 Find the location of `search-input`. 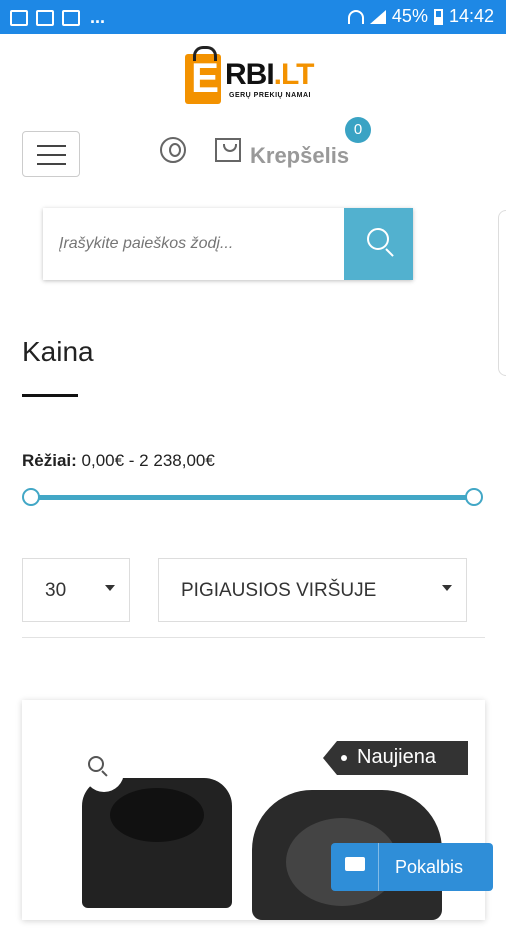

search-input is located at coordinates (193, 244).